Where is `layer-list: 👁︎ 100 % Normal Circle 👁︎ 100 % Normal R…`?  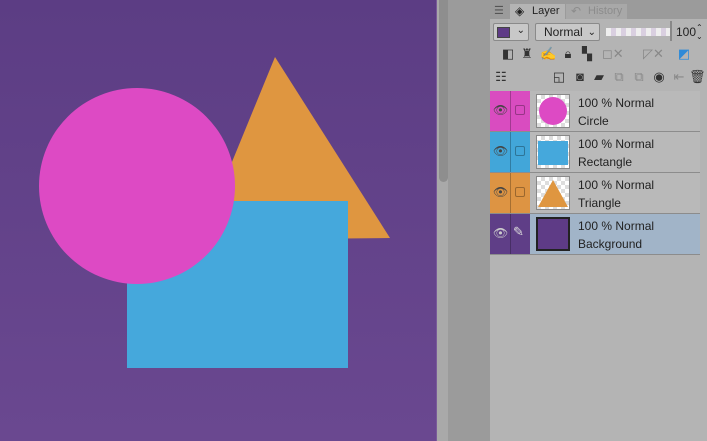 layer-list: 👁︎ 100 % Normal Circle 👁︎ 100 % Normal R… is located at coordinates (595, 173).